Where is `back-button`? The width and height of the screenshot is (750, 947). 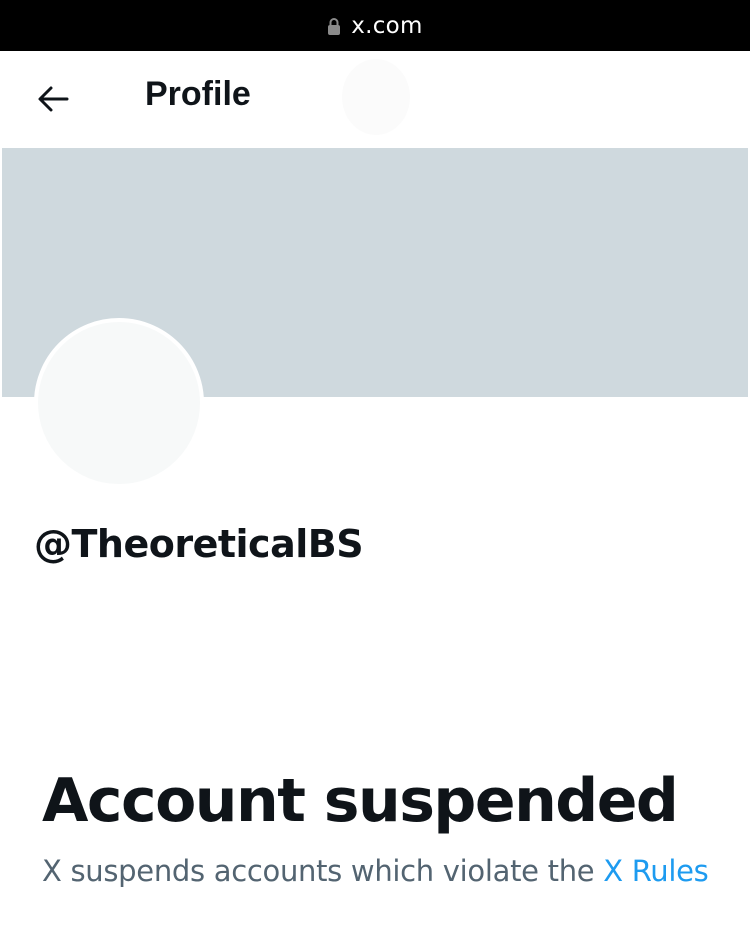
back-button is located at coordinates (53, 99).